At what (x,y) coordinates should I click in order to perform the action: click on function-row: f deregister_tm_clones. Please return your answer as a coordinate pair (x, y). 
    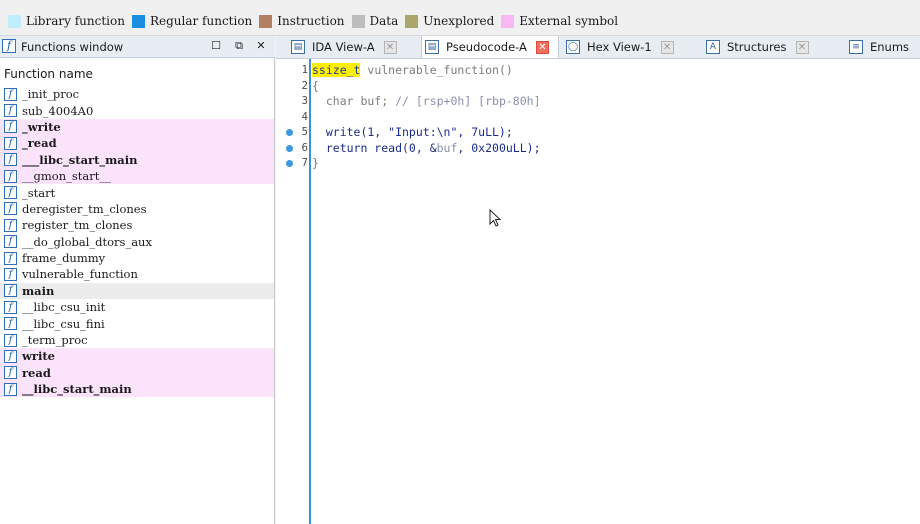
    Looking at the image, I should click on (137, 209).